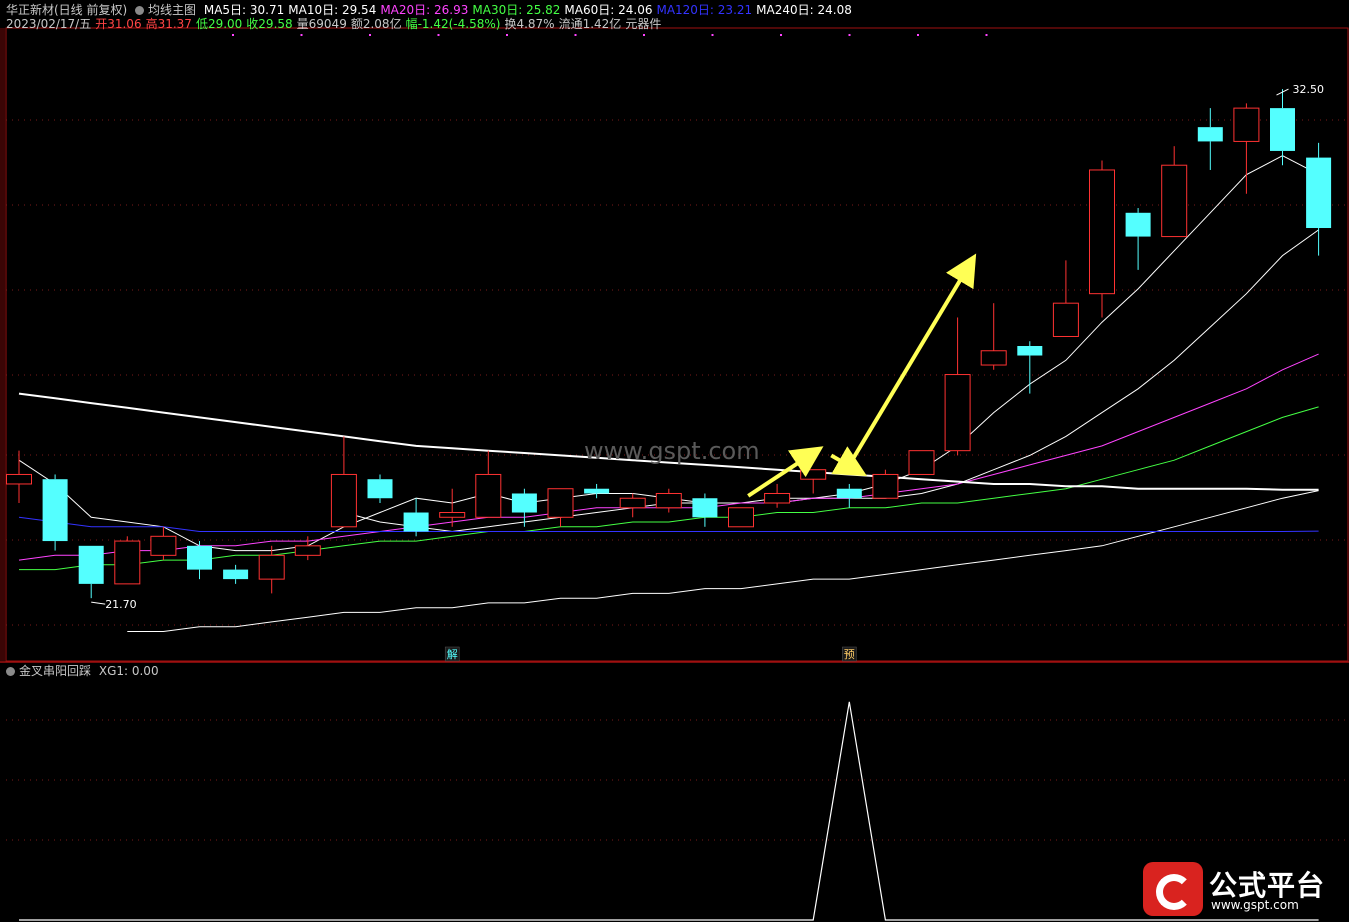 The height and width of the screenshot is (922, 1349). What do you see at coordinates (118, 24) in the screenshot?
I see `quote-item-1: 开31.06` at bounding box center [118, 24].